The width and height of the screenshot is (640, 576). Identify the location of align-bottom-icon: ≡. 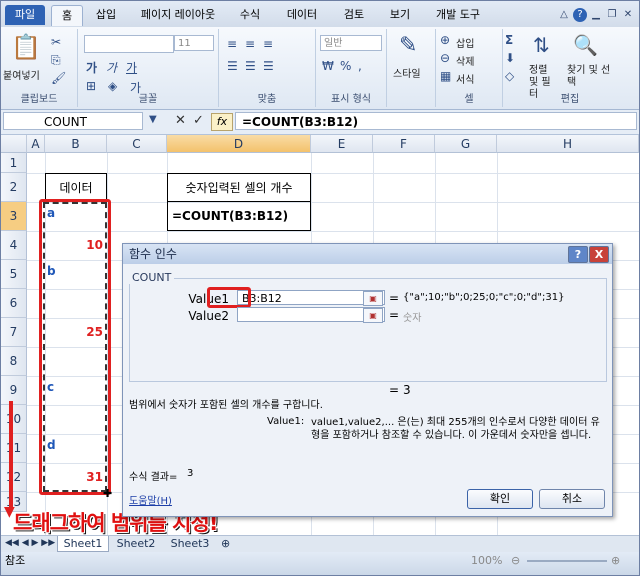
(268, 44).